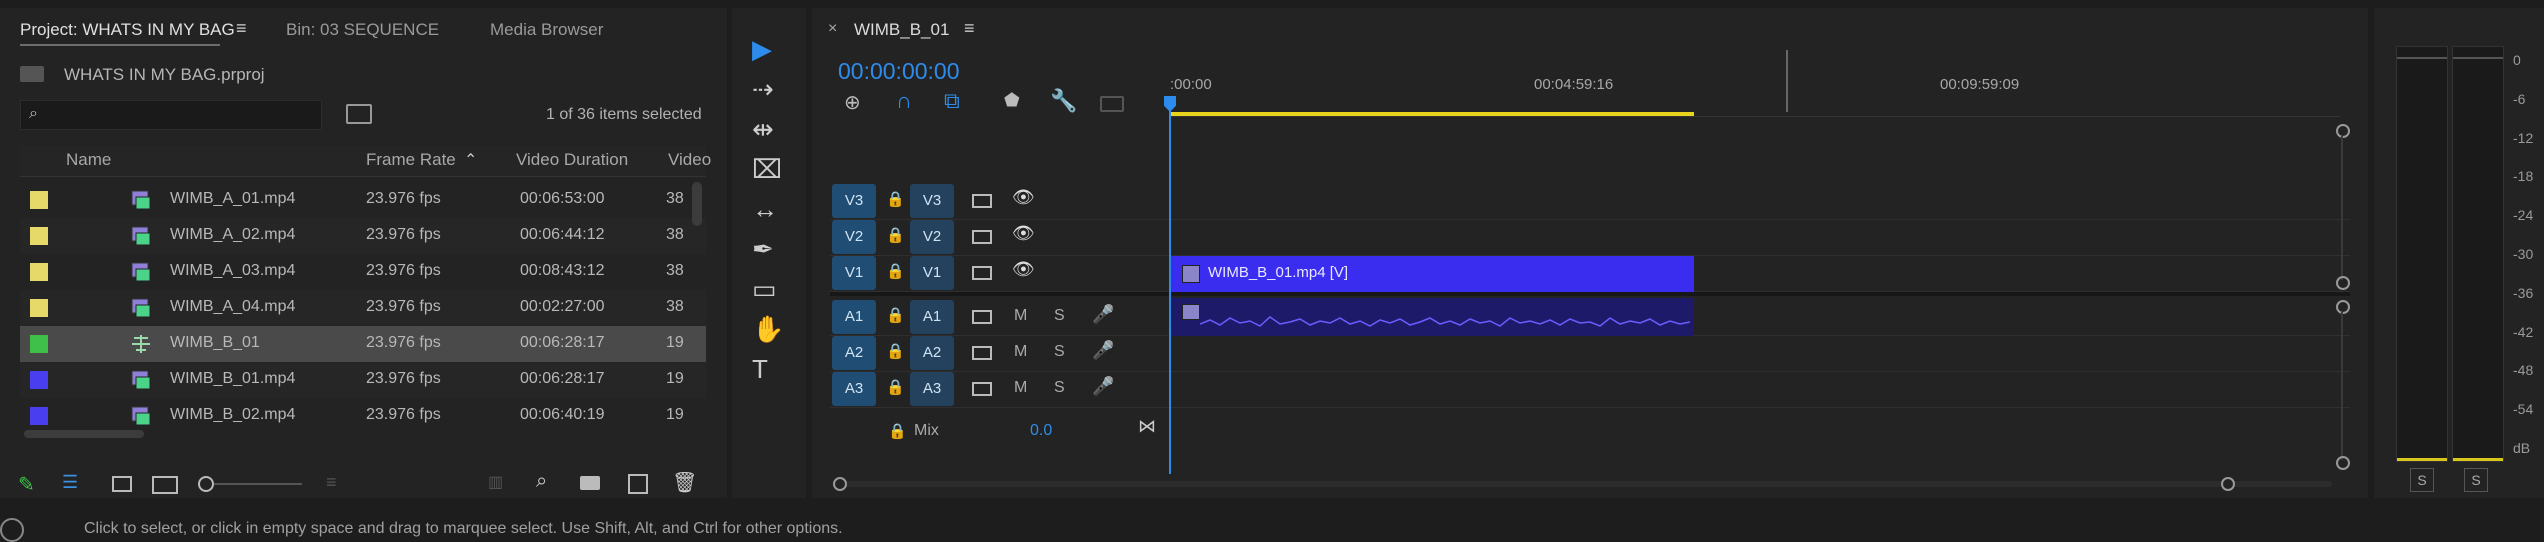 This screenshot has height=542, width=2544. I want to click on column-video: Video, so click(689, 160).